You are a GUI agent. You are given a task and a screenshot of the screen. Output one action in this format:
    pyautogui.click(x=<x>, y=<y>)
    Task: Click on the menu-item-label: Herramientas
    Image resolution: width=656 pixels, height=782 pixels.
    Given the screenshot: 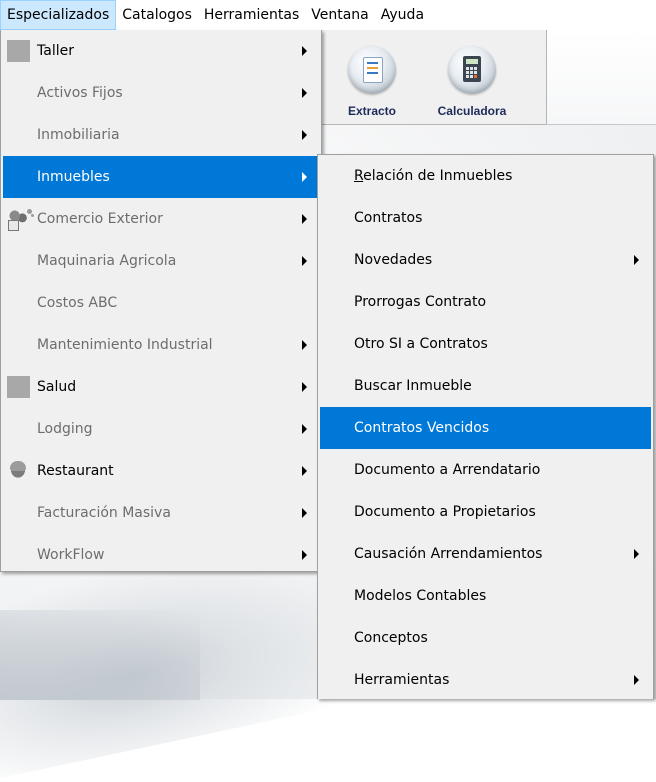 What is the action you would take?
    pyautogui.click(x=402, y=680)
    